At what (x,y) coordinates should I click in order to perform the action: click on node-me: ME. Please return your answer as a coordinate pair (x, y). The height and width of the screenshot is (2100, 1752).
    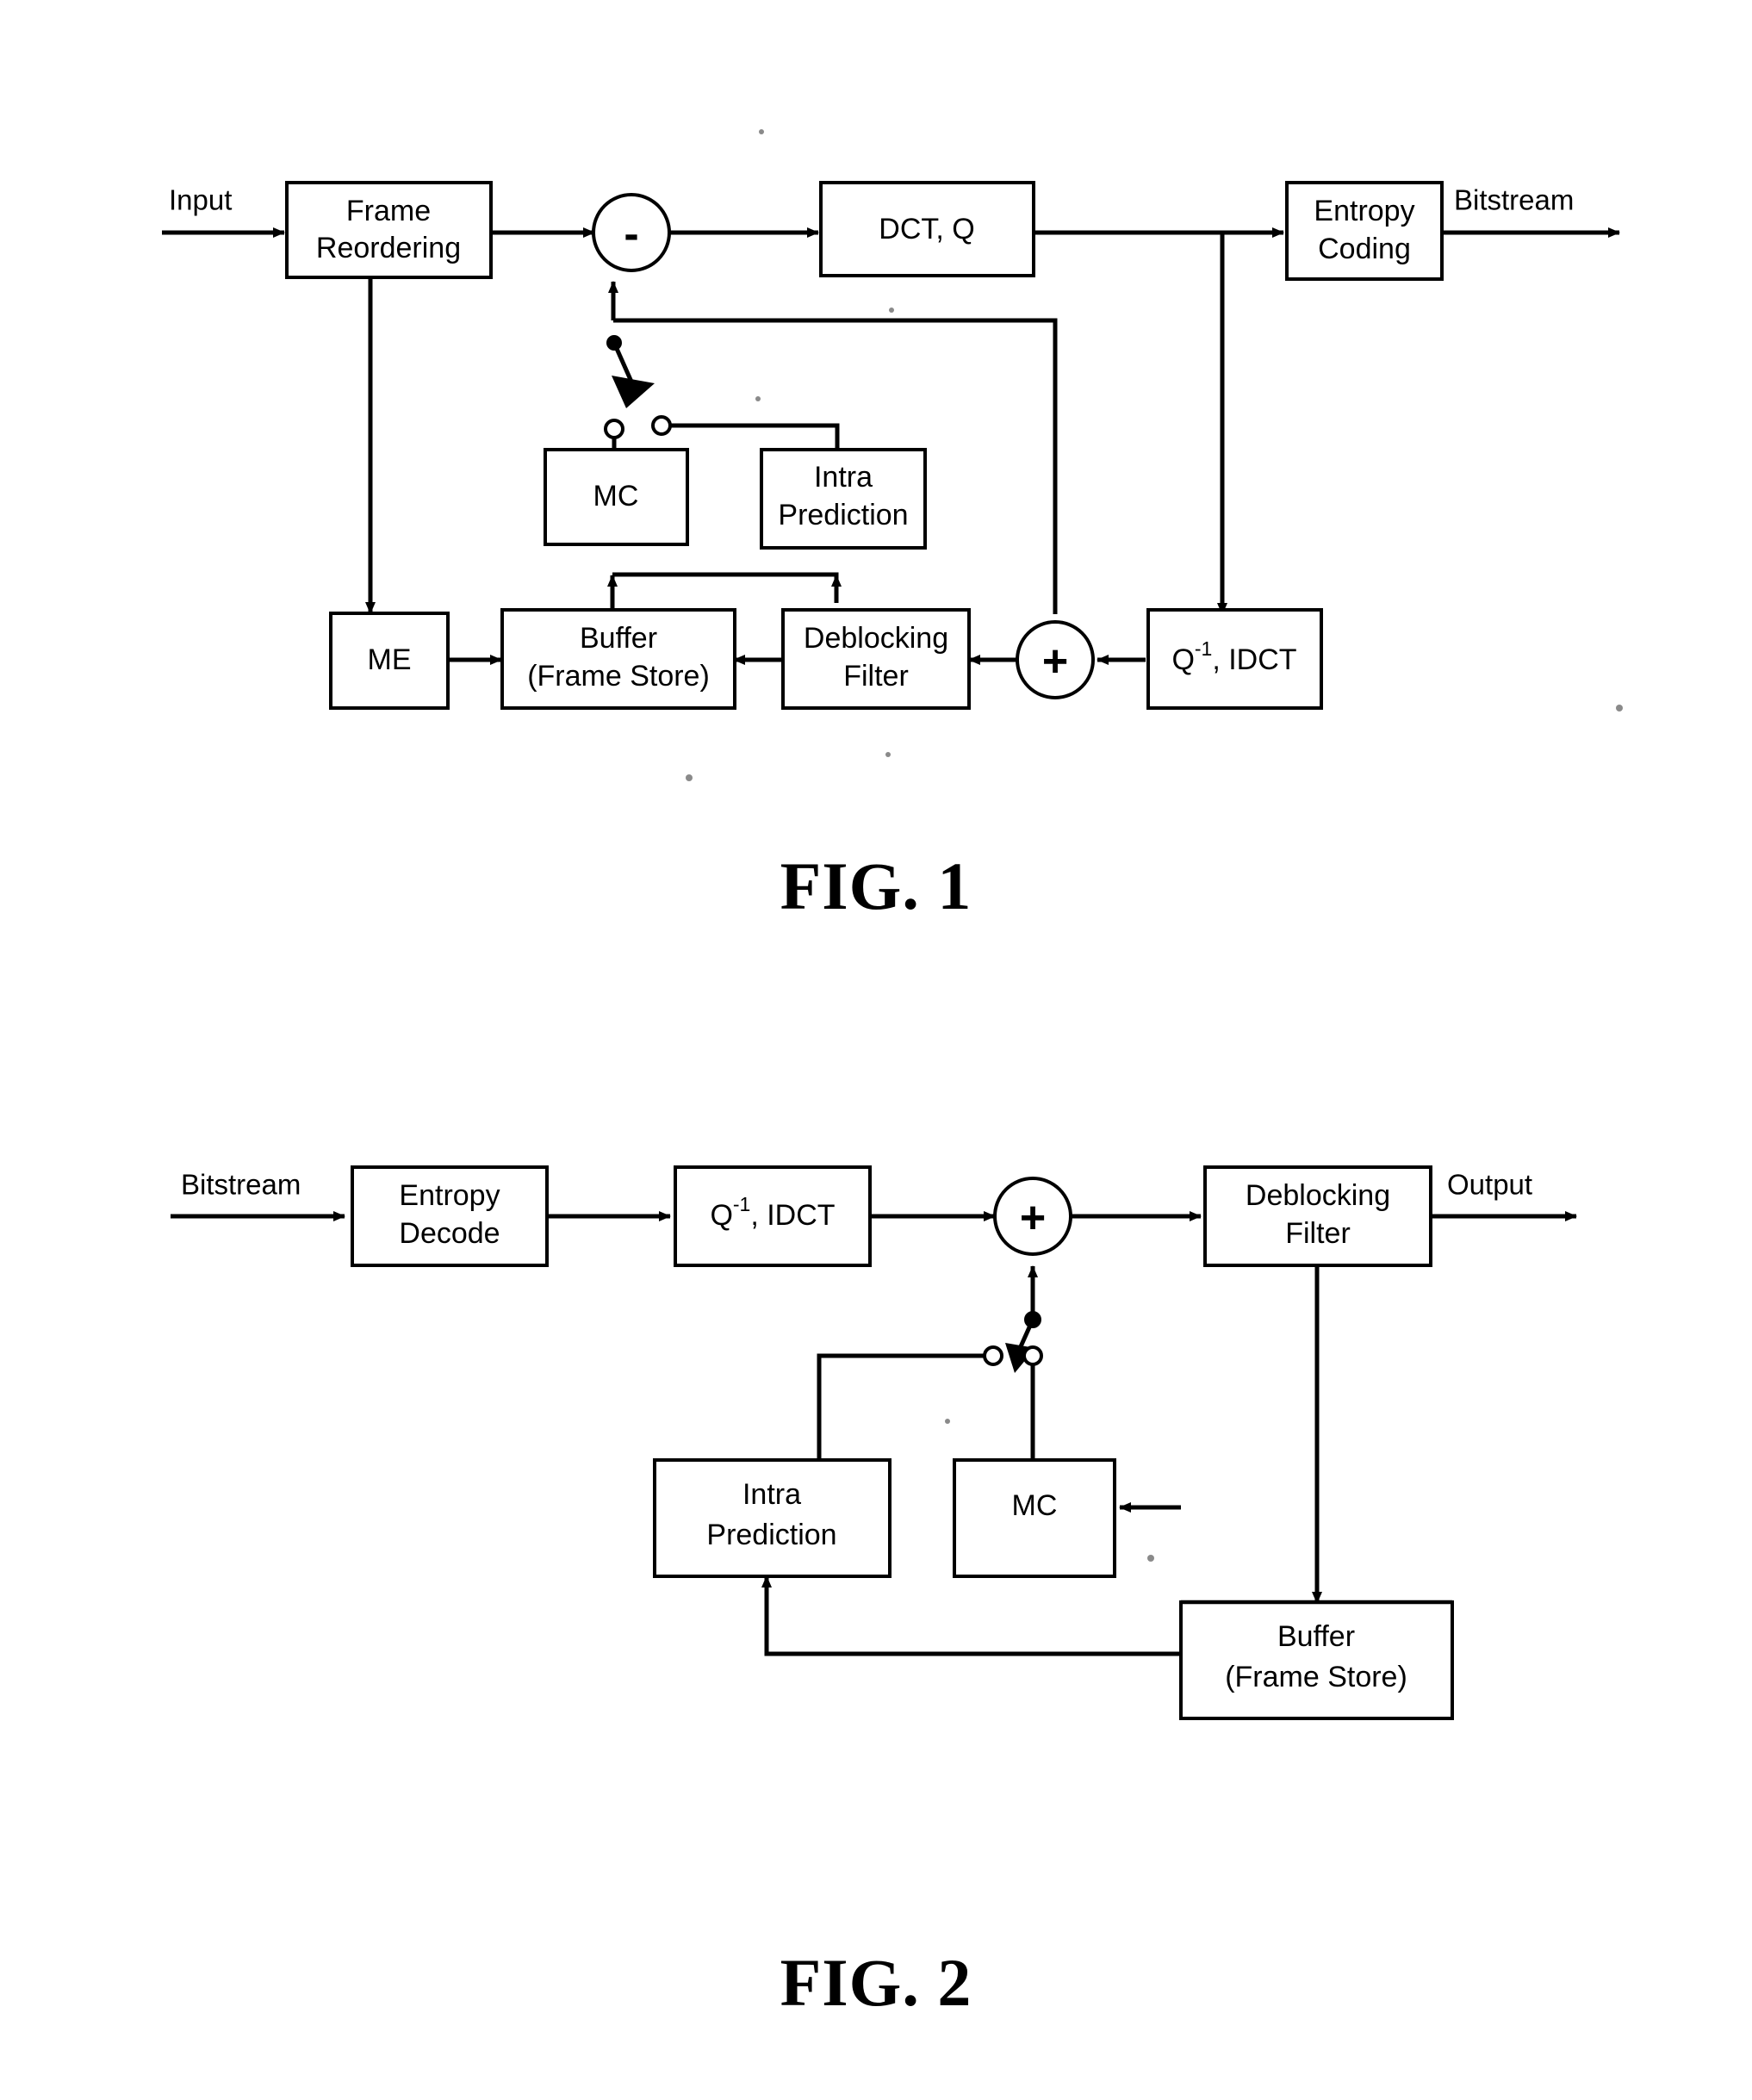
    Looking at the image, I should click on (390, 661).